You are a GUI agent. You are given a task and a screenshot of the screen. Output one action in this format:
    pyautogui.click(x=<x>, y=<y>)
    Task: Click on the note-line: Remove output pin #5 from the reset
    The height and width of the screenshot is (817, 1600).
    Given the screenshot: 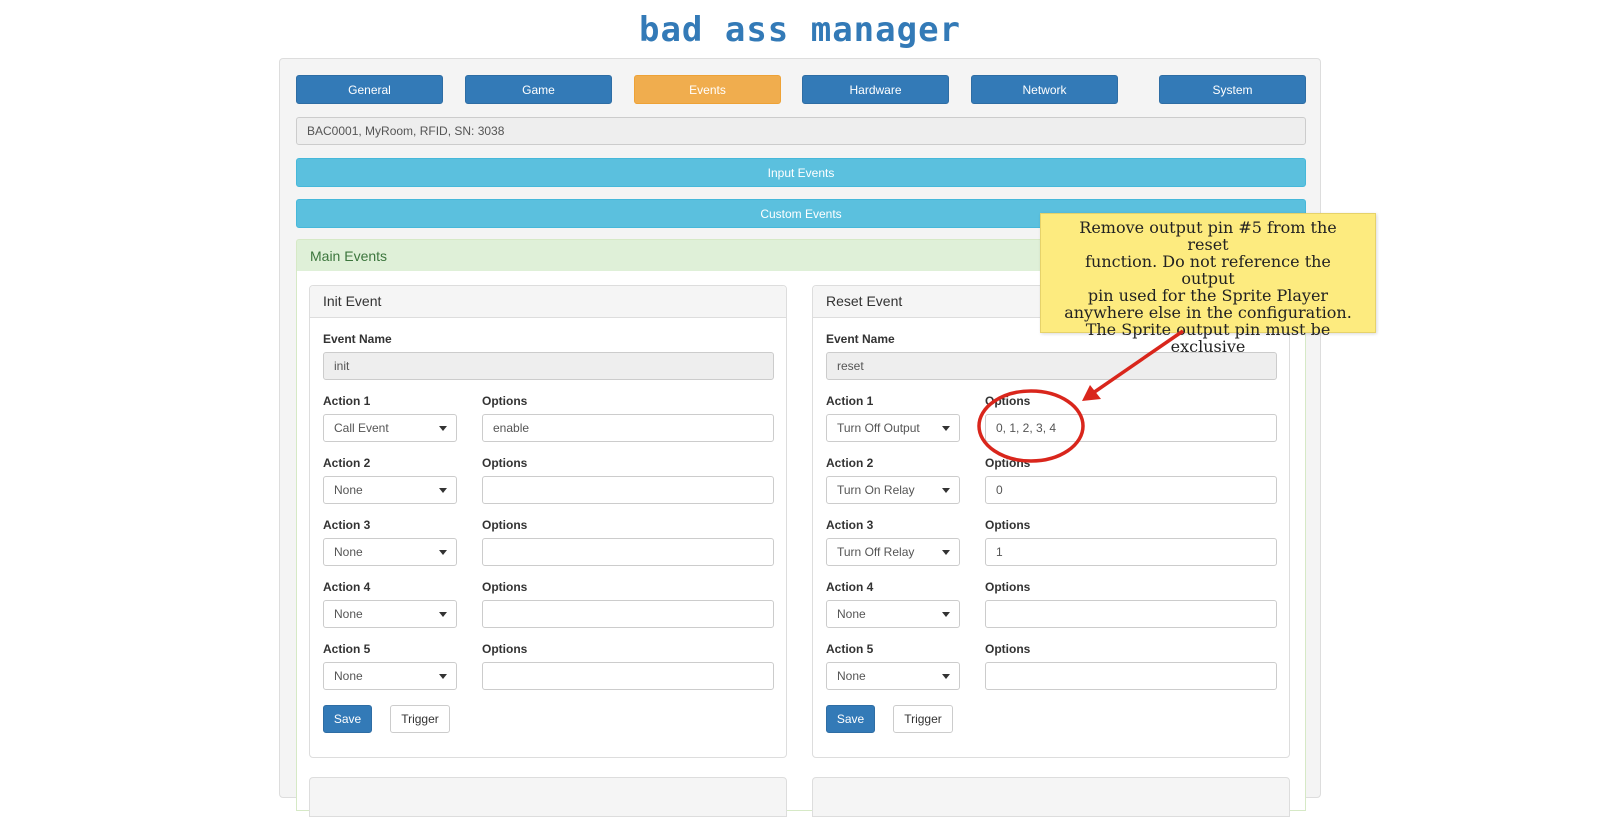 What is the action you would take?
    pyautogui.click(x=1208, y=236)
    